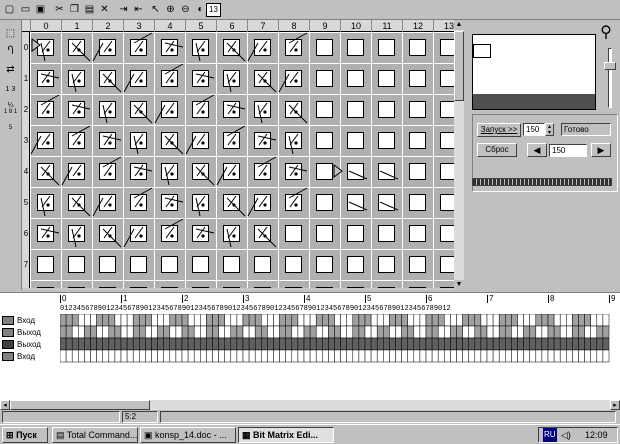 The image size is (620, 444). Describe the element at coordinates (606, 34) in the screenshot. I see `magnifier-icon: ⚲` at that location.